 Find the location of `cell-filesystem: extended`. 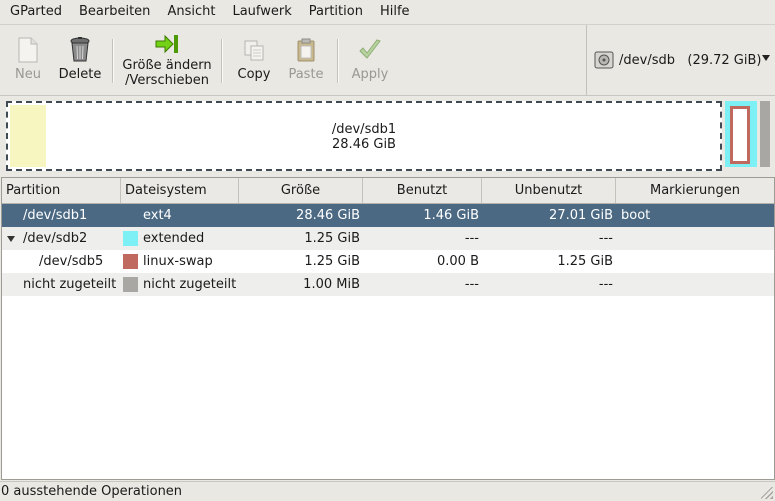

cell-filesystem: extended is located at coordinates (174, 238).